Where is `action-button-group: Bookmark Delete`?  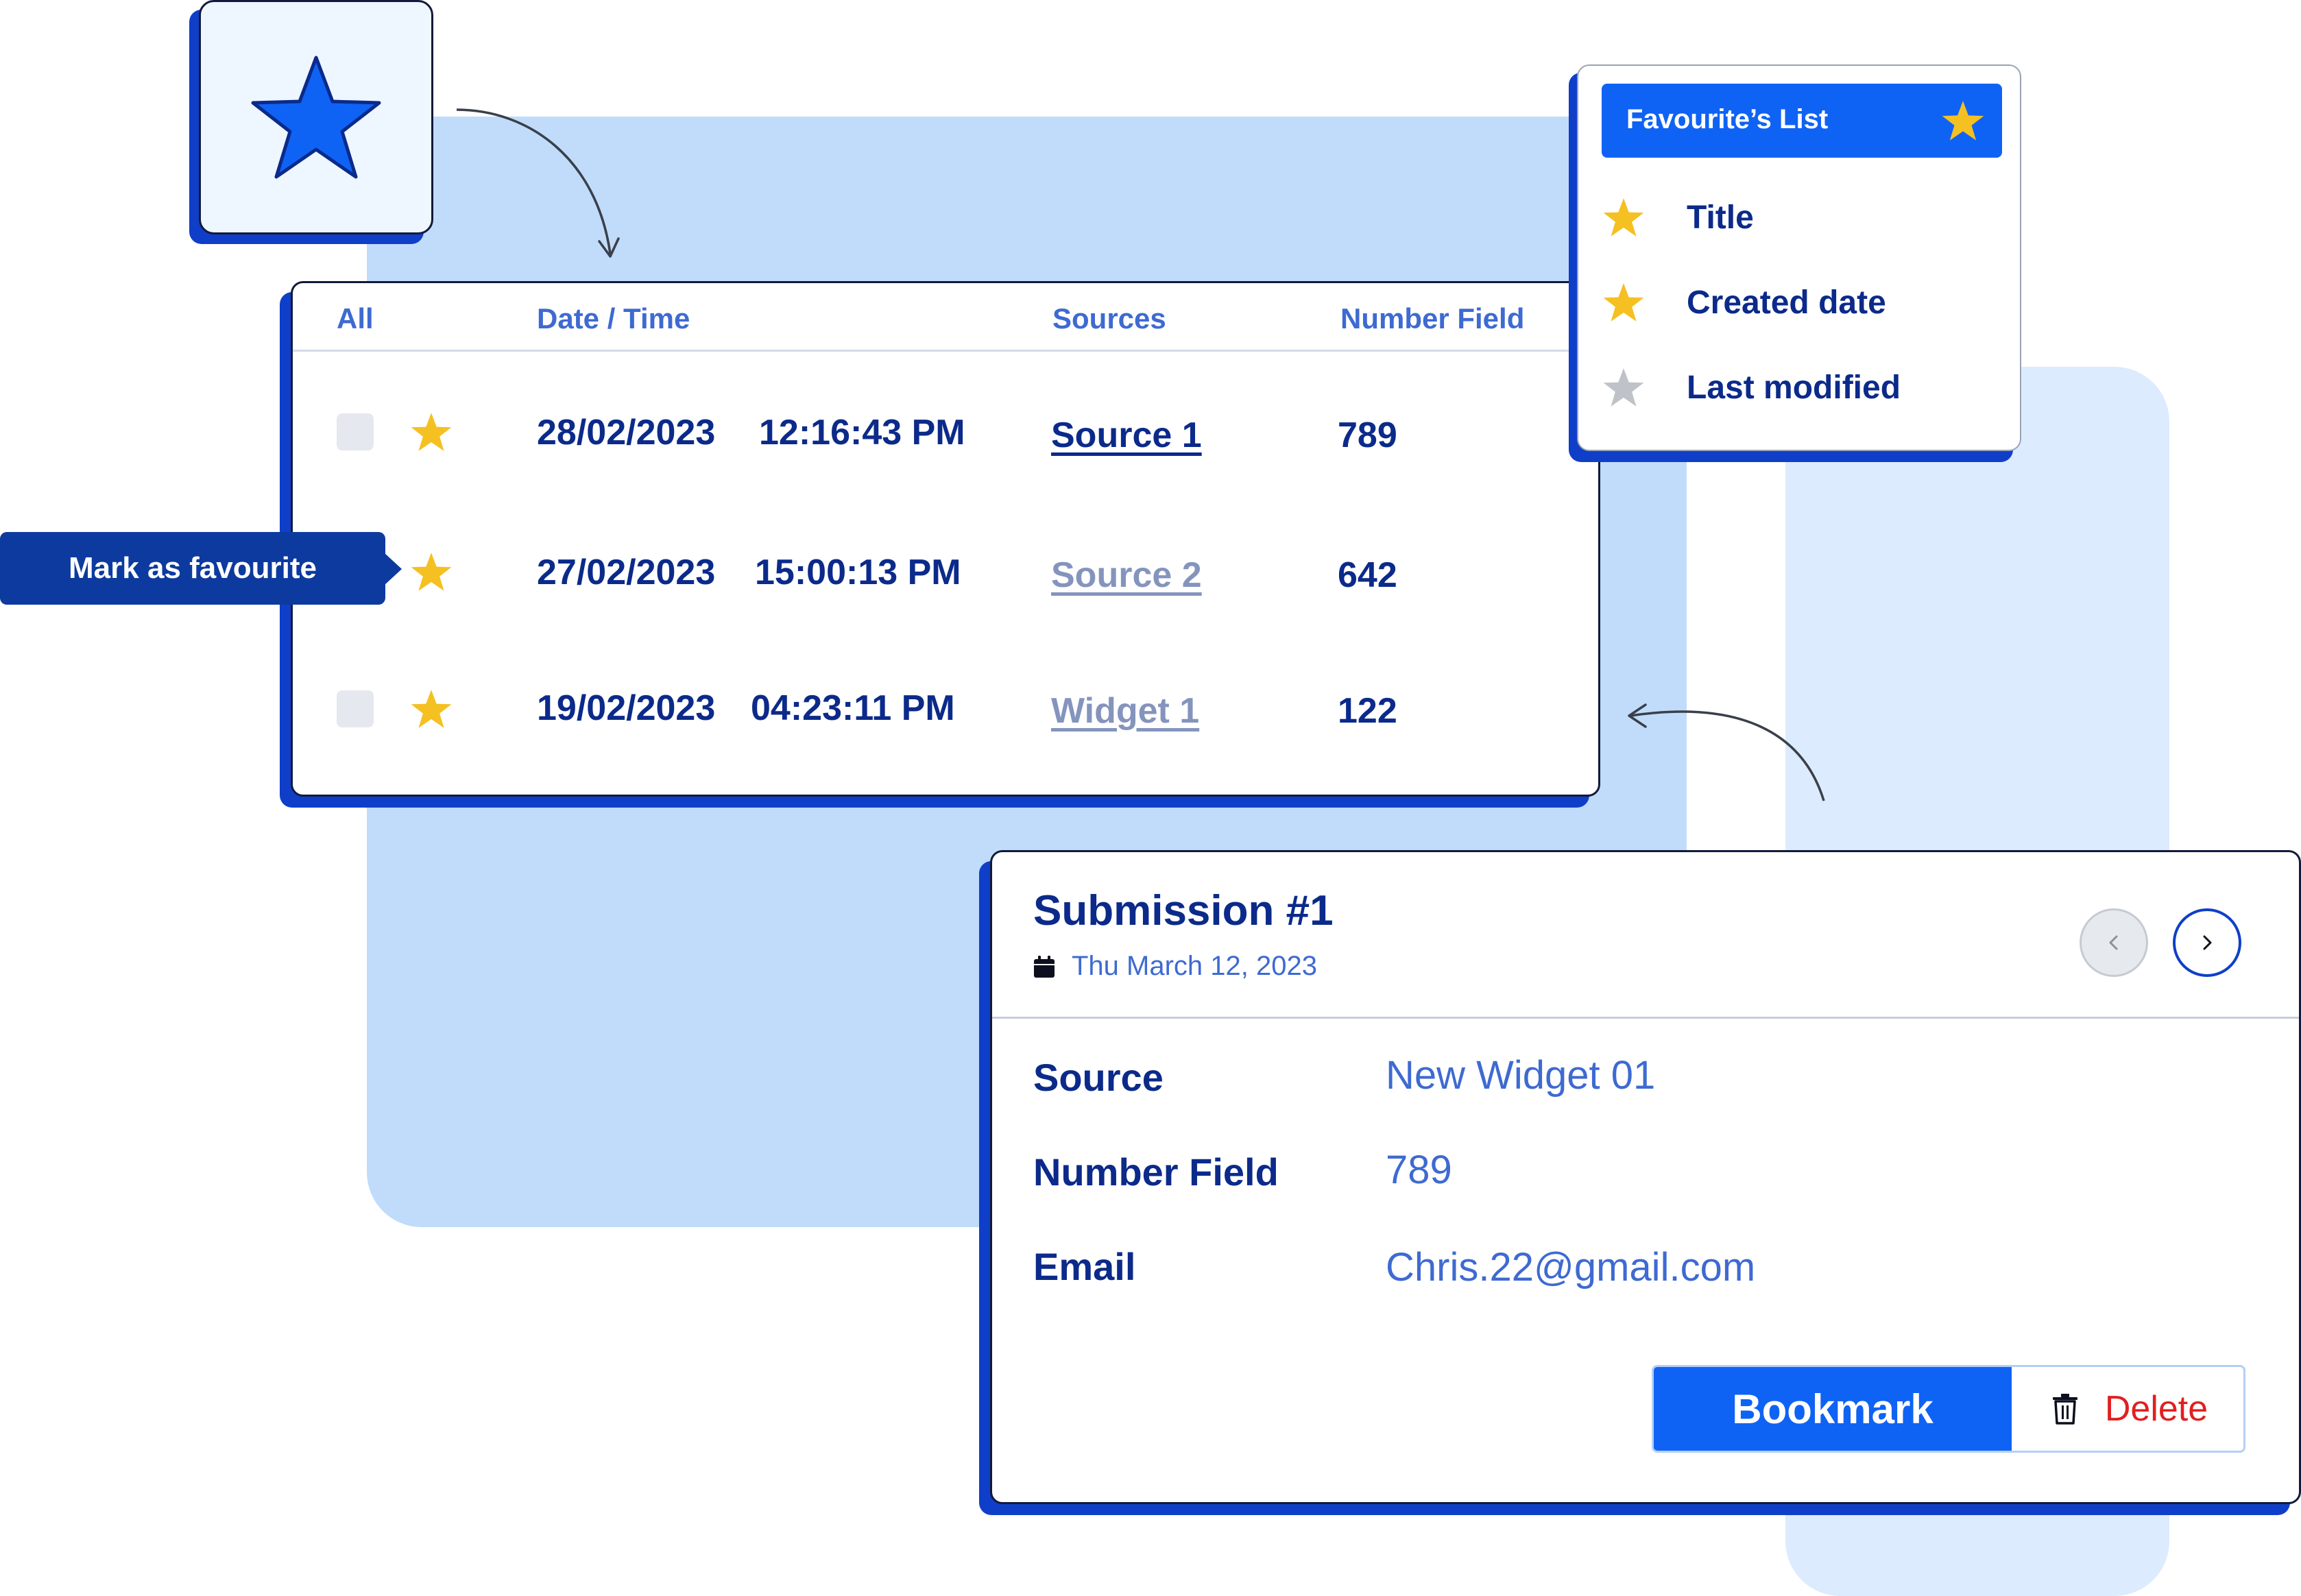 action-button-group: Bookmark Delete is located at coordinates (1948, 1409).